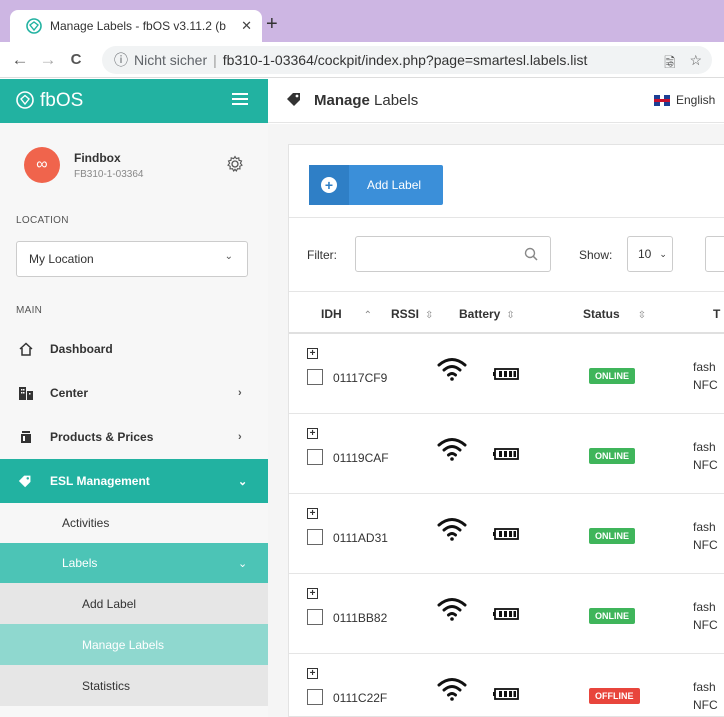 The width and height of the screenshot is (724, 717). What do you see at coordinates (134, 685) in the screenshot?
I see `sidebar-item-statistics: Statistics` at bounding box center [134, 685].